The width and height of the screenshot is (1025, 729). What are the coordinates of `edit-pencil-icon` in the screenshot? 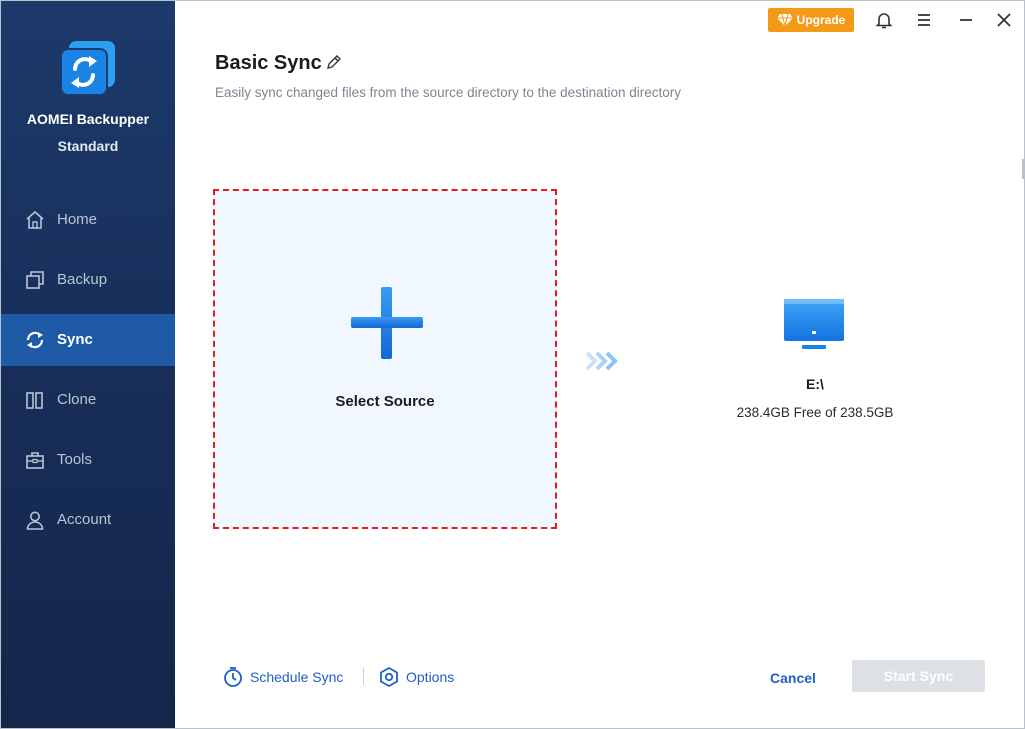 It's located at (334, 62).